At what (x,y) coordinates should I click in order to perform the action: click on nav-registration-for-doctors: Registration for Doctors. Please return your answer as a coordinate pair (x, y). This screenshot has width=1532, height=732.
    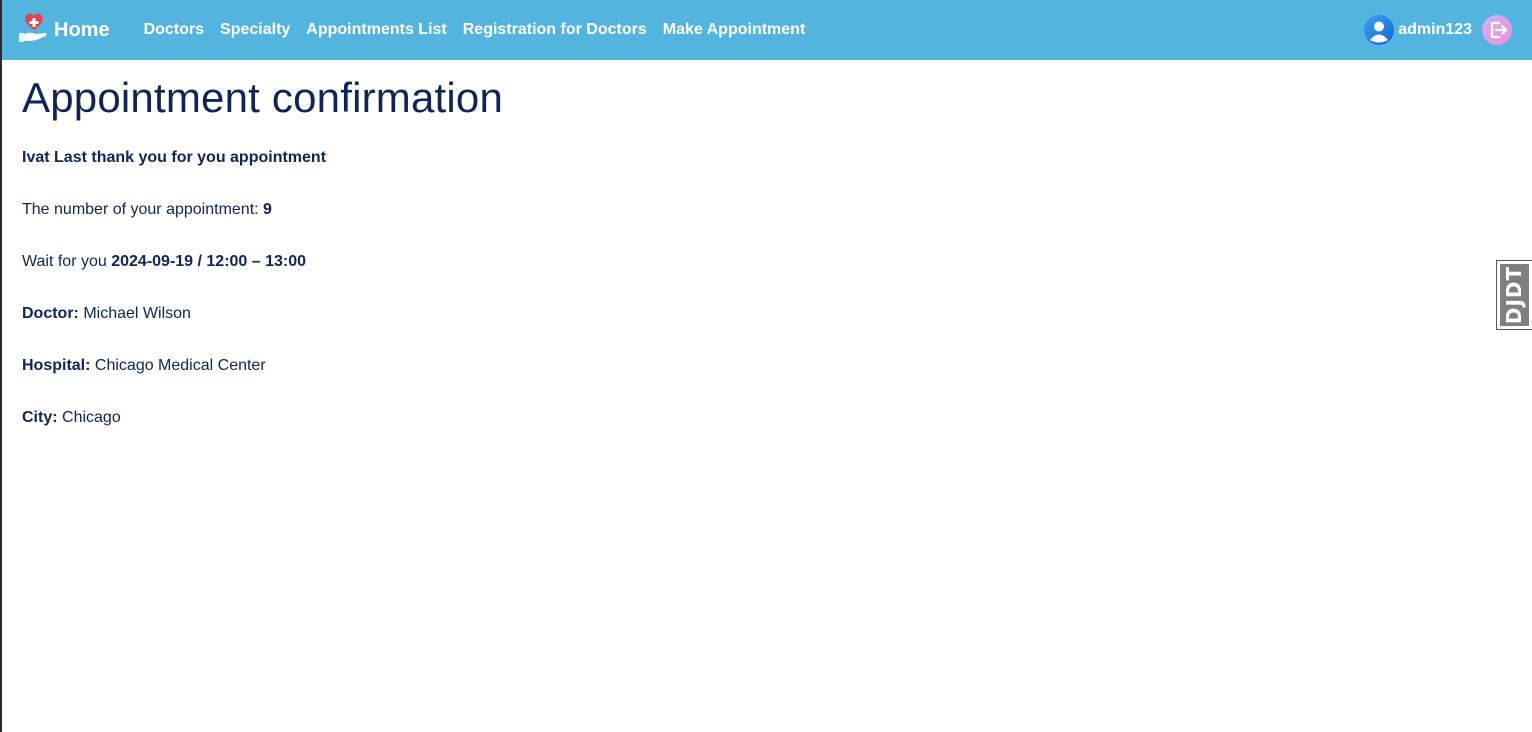
    Looking at the image, I should click on (555, 30).